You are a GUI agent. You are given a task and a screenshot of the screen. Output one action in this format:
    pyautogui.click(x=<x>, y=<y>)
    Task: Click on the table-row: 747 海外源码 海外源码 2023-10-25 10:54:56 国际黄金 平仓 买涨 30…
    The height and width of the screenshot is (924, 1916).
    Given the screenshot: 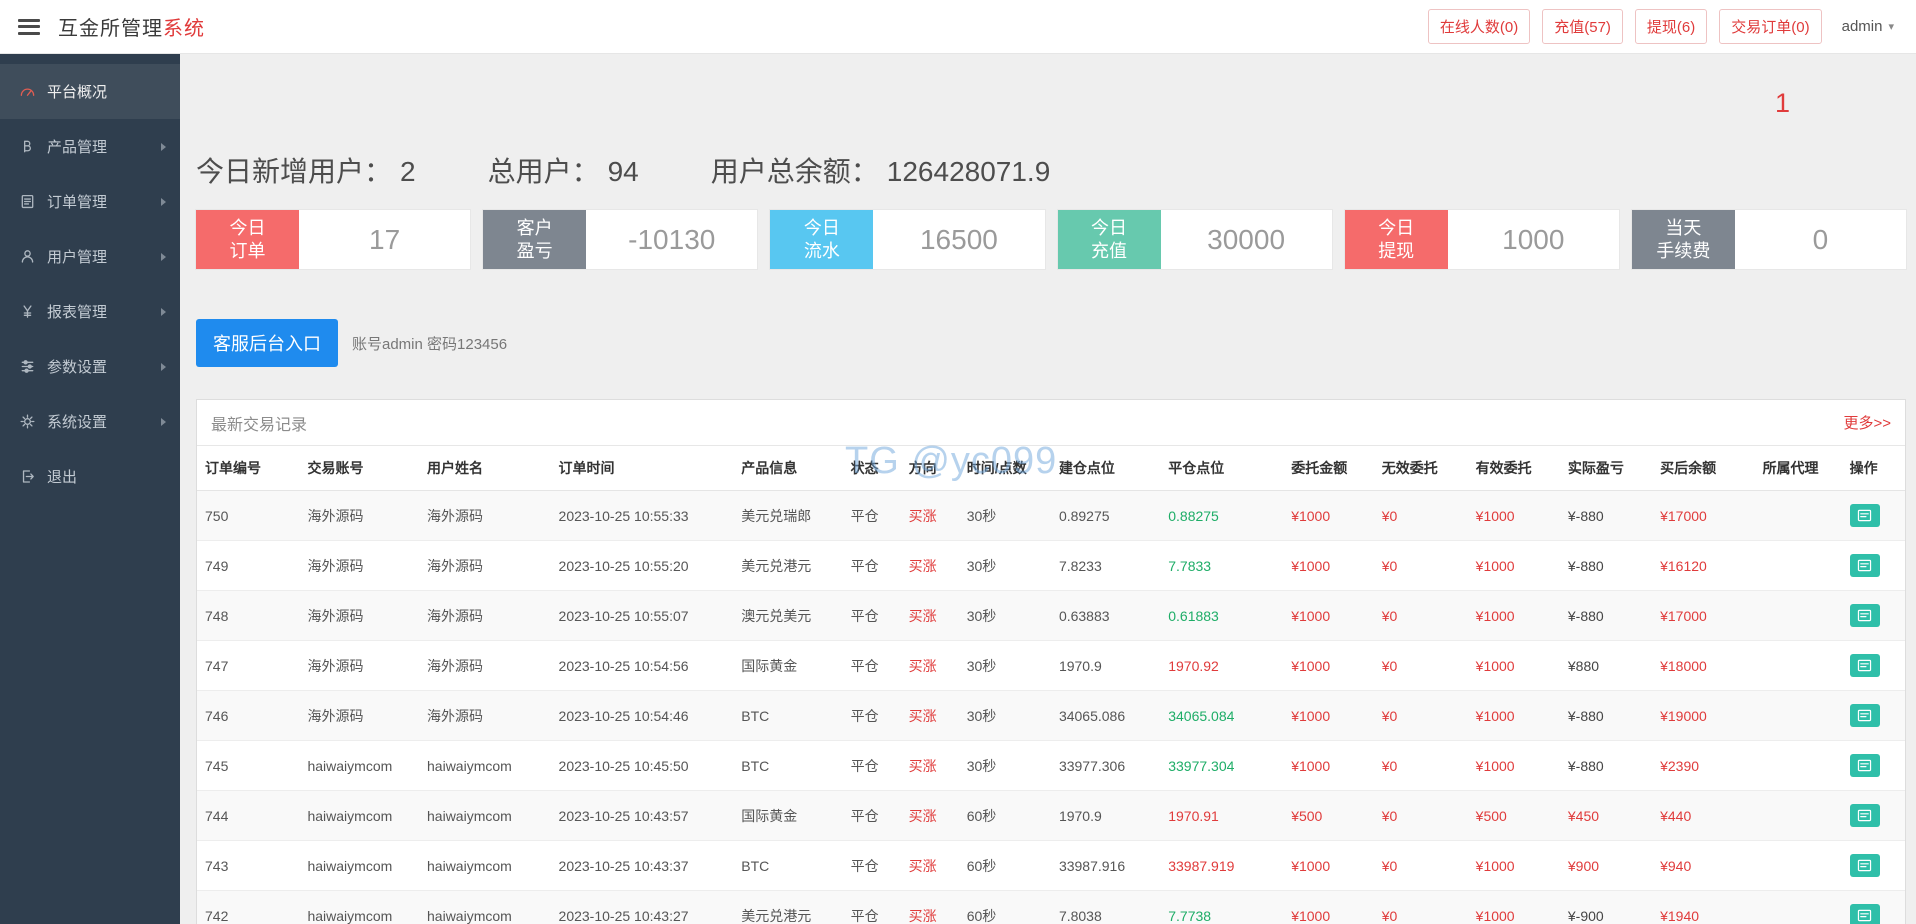 What is the action you would take?
    pyautogui.click(x=1051, y=665)
    